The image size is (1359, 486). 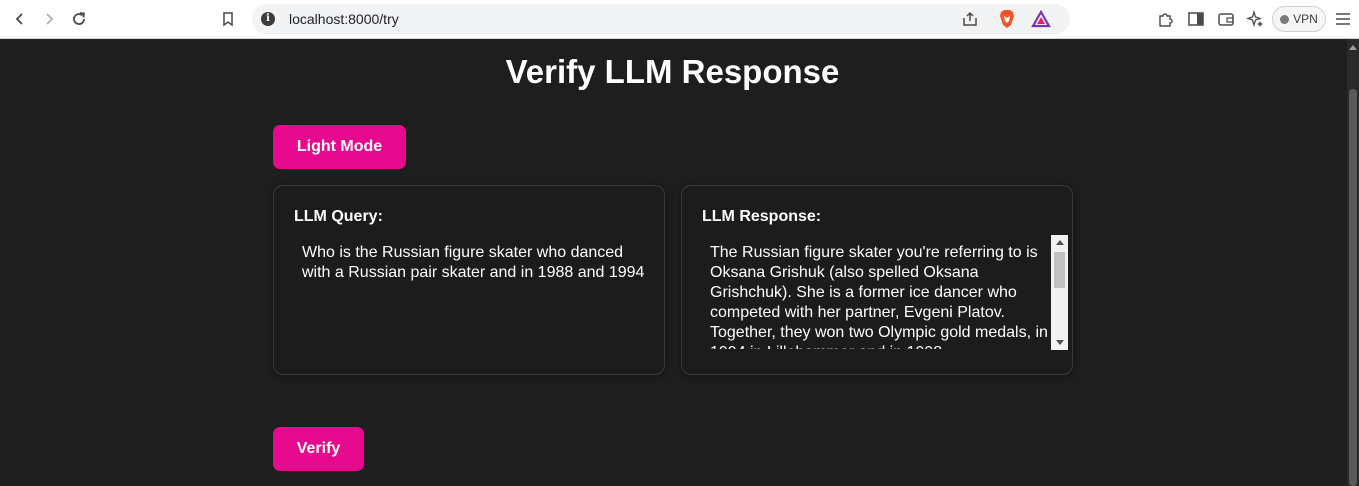 I want to click on leo-ai-icon, so click(x=1255, y=19).